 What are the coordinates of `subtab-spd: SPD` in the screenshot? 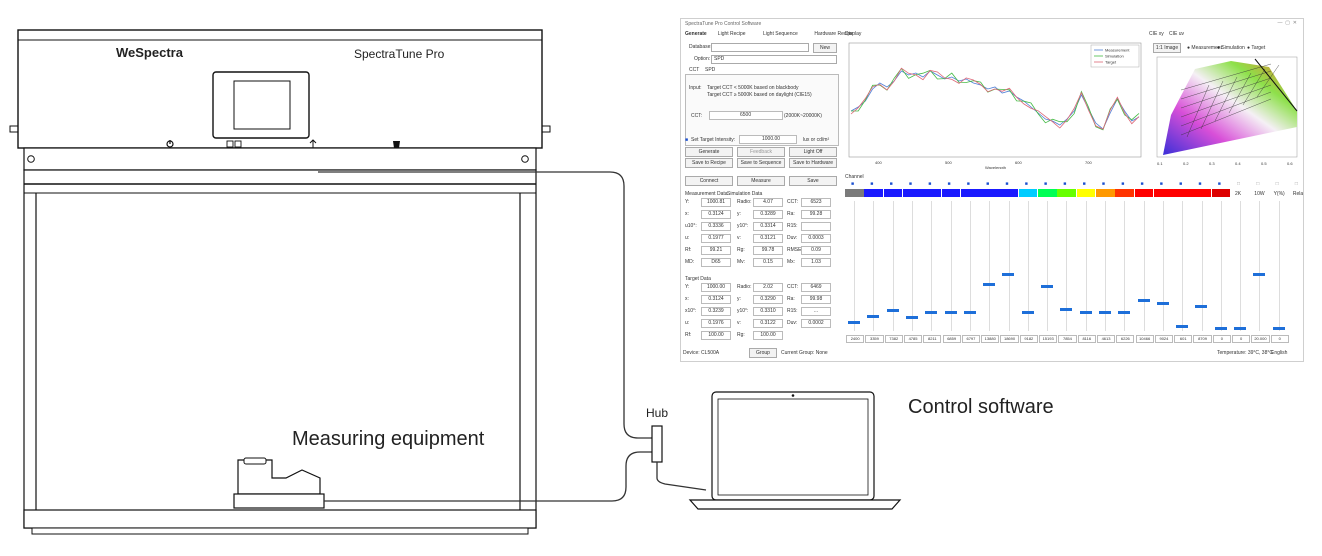 It's located at (710, 70).